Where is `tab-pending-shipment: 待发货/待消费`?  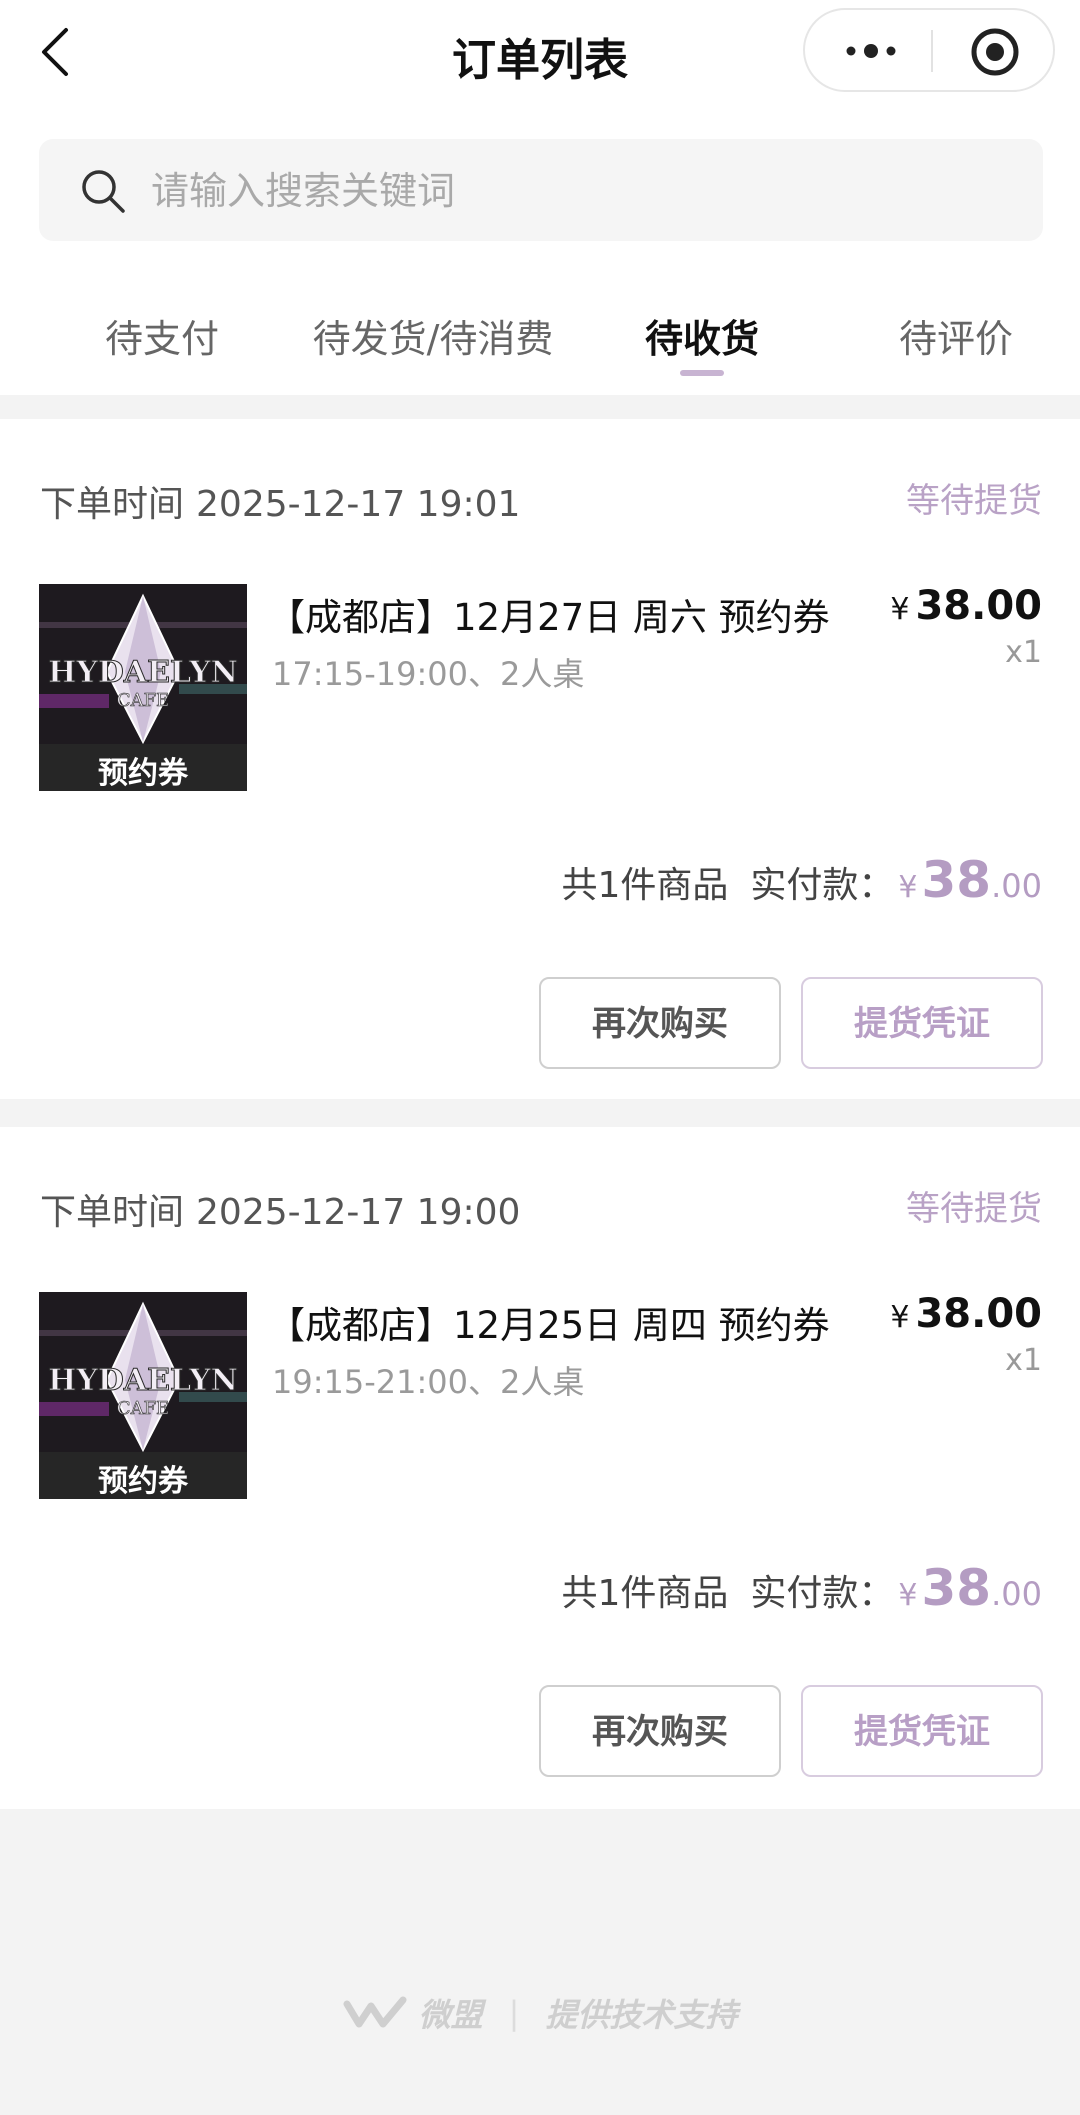 tab-pending-shipment: 待发货/待消费 is located at coordinates (433, 335).